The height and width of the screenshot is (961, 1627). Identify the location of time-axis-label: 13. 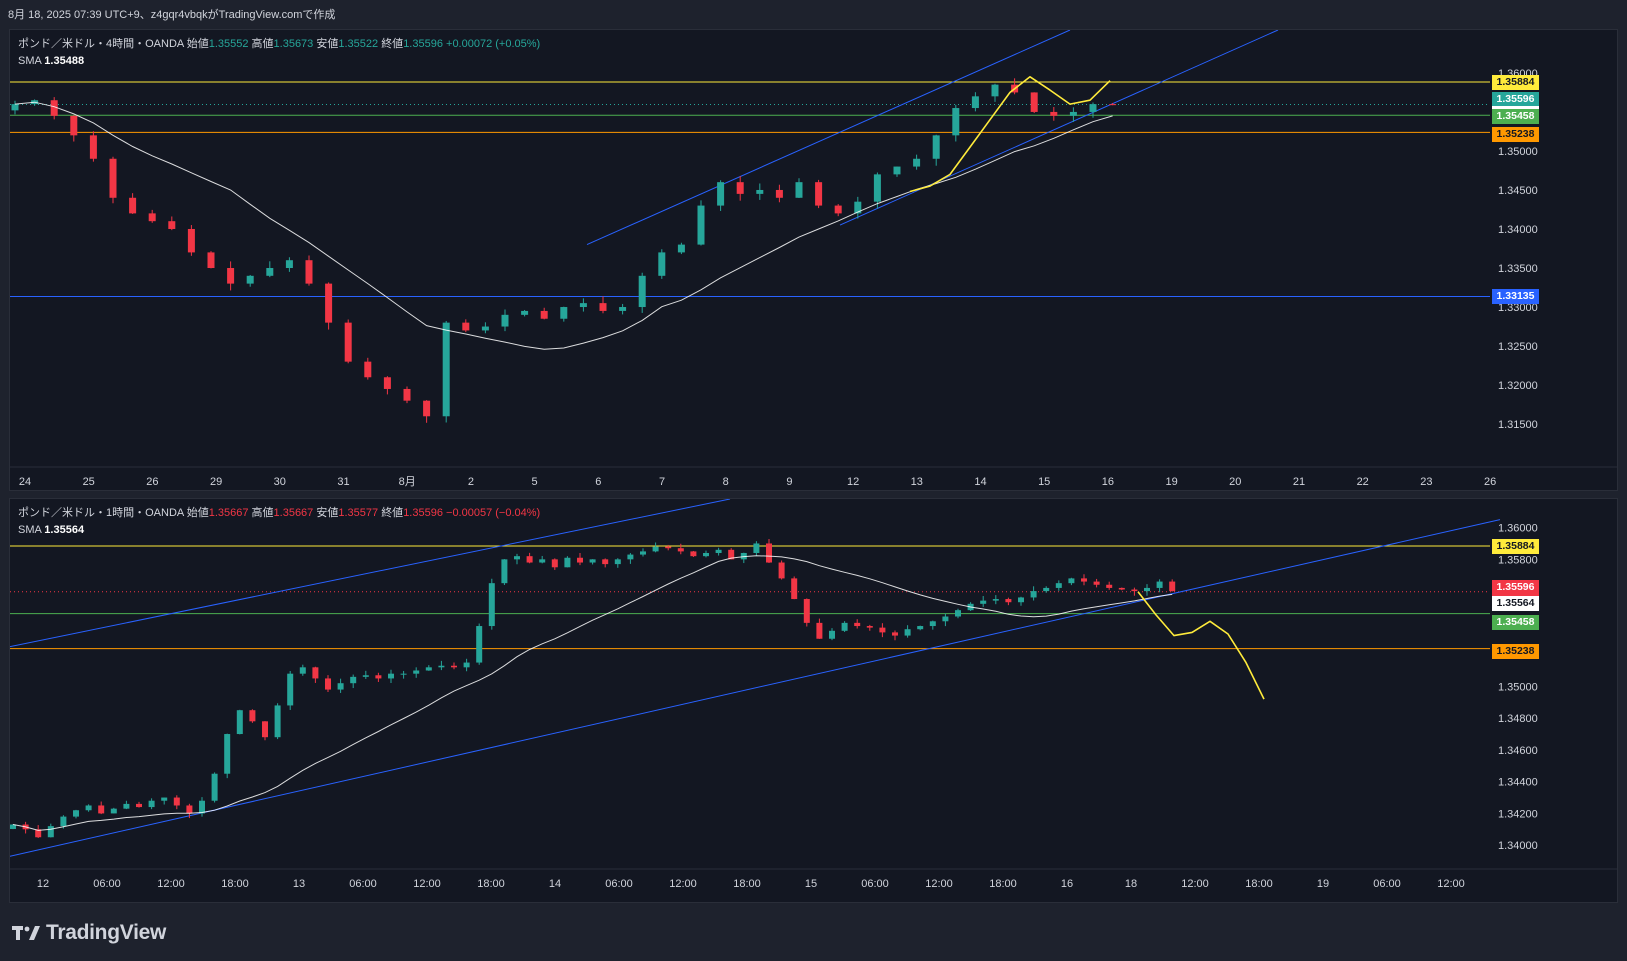
(299, 884).